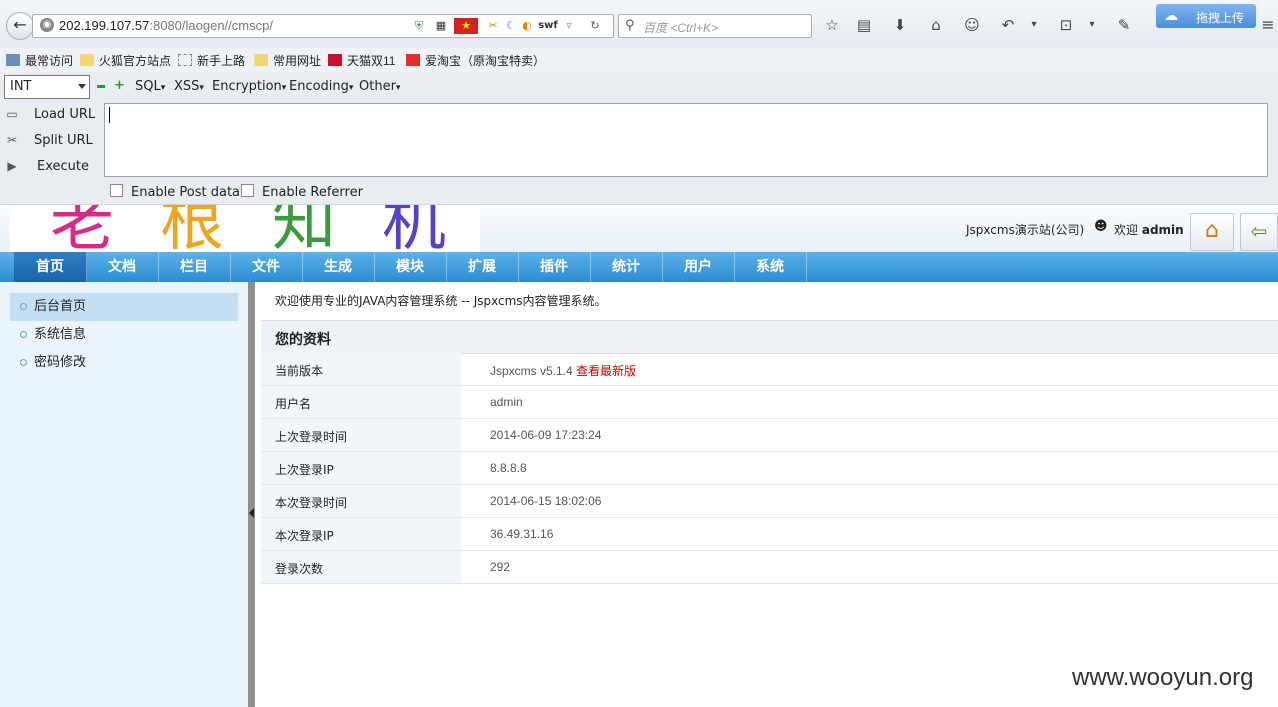 This screenshot has height=707, width=1278. What do you see at coordinates (413, 60) in the screenshot?
I see `taobao-icon` at bounding box center [413, 60].